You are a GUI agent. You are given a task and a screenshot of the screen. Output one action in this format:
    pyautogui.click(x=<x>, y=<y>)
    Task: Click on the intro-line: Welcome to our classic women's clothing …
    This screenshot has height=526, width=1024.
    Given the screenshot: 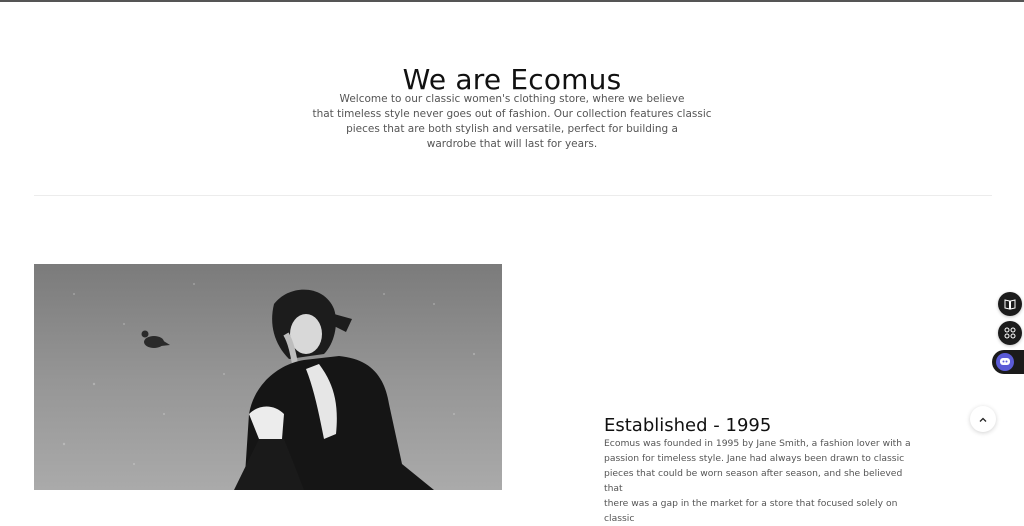 What is the action you would take?
    pyautogui.click(x=512, y=99)
    